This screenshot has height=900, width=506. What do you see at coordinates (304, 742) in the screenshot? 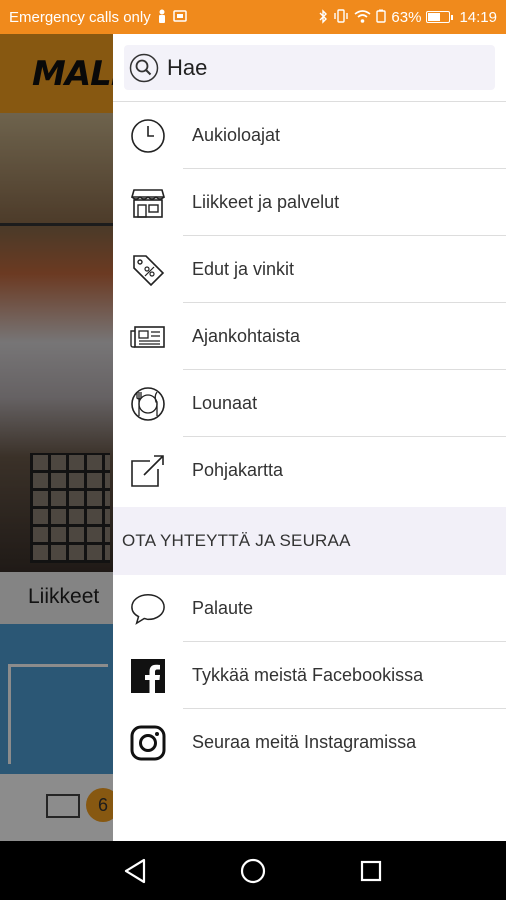
I see `menu-item-label: Seuraa meitä Instagramissa` at bounding box center [304, 742].